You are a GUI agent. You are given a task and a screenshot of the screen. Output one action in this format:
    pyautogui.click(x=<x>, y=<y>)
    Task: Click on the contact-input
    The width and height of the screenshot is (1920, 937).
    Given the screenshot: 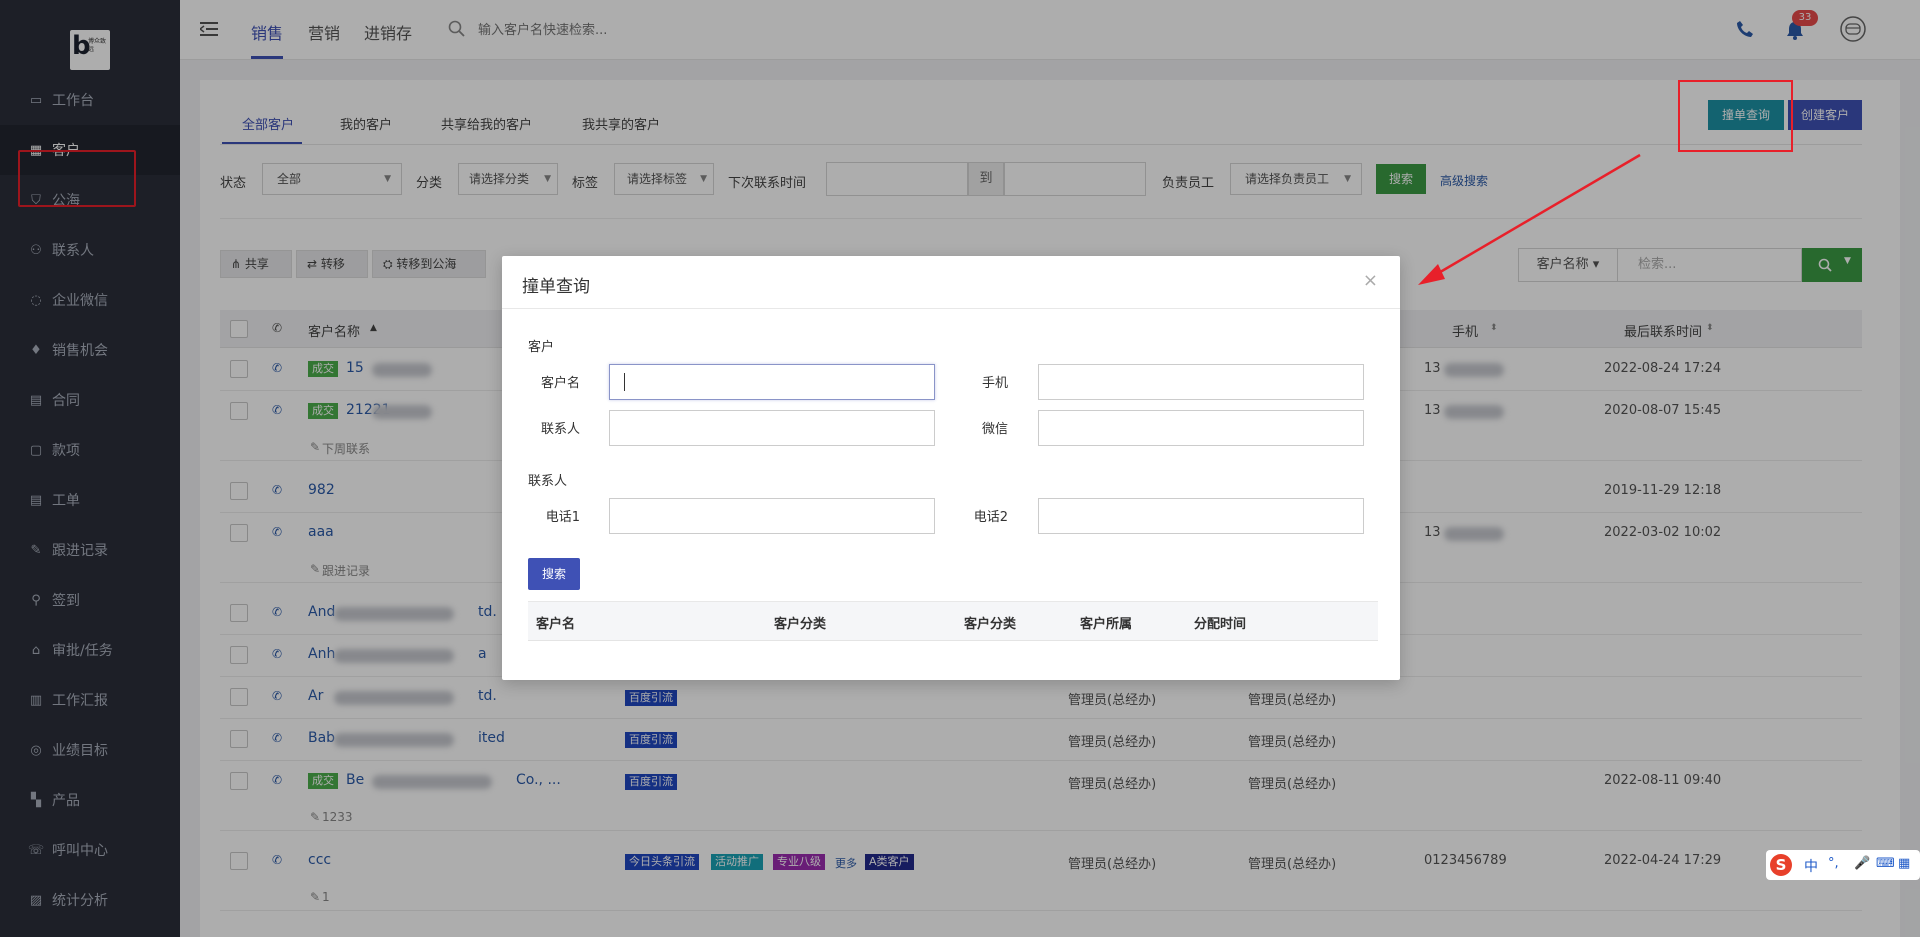 What is the action you would take?
    pyautogui.click(x=772, y=428)
    